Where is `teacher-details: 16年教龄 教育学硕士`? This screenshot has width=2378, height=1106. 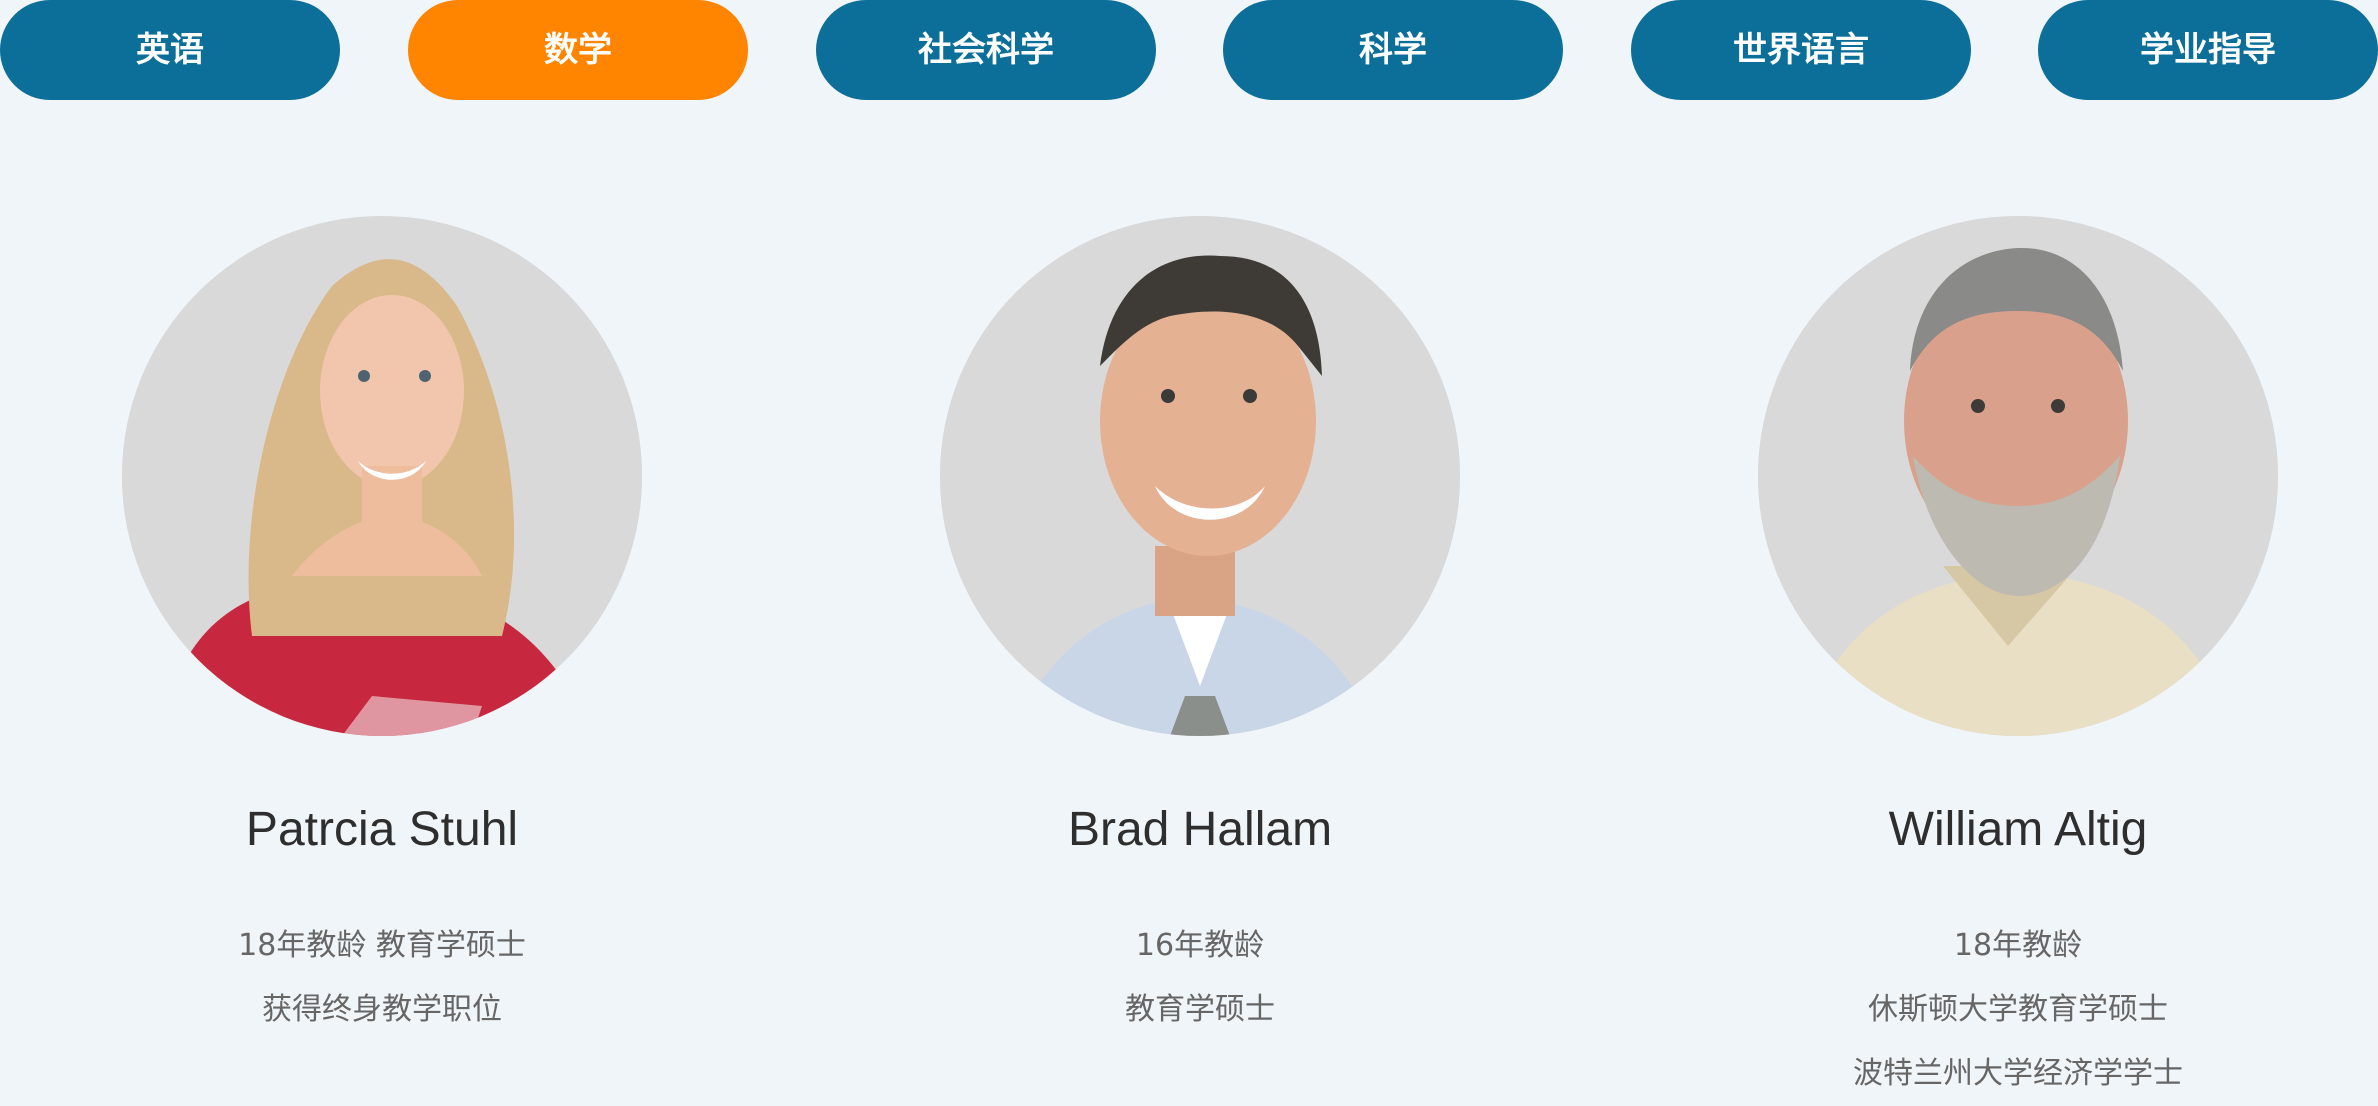
teacher-details: 16年教龄 教育学硕士 is located at coordinates (1200, 978).